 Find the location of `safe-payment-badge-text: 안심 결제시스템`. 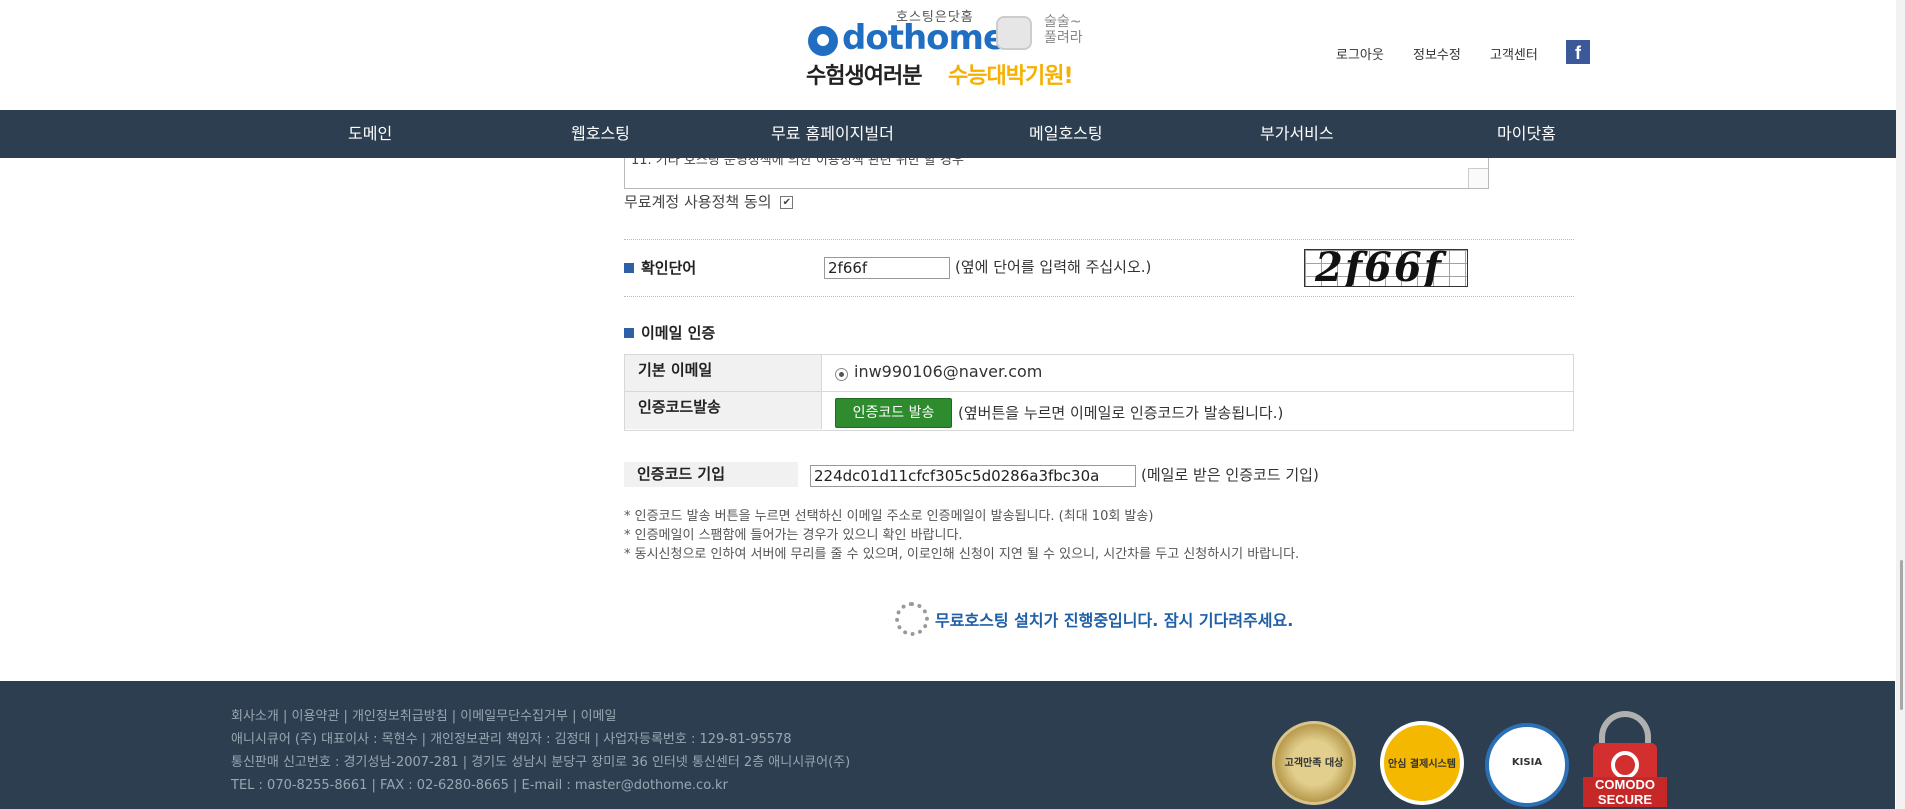

safe-payment-badge-text: 안심 결제시스템 is located at coordinates (1422, 764).